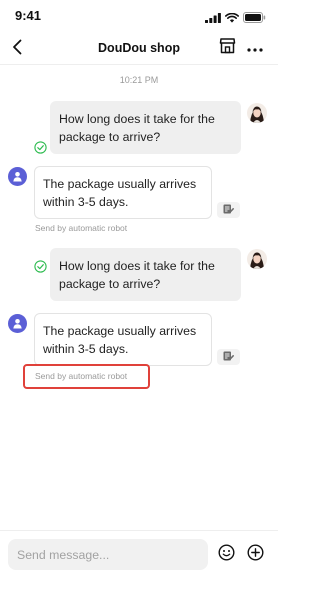 Image resolution: width=320 pixels, height=599 pixels. I want to click on signal-icon, so click(213, 19).